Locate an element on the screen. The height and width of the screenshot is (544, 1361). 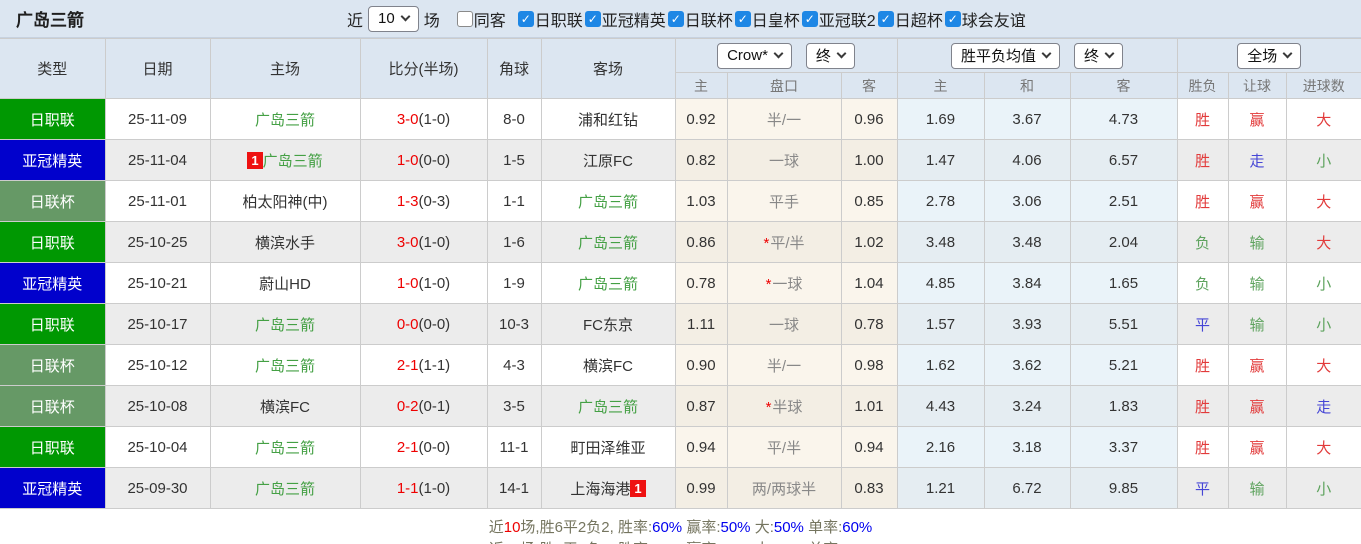
avg-odds-select: 胜平负均值 is located at coordinates (1006, 55).